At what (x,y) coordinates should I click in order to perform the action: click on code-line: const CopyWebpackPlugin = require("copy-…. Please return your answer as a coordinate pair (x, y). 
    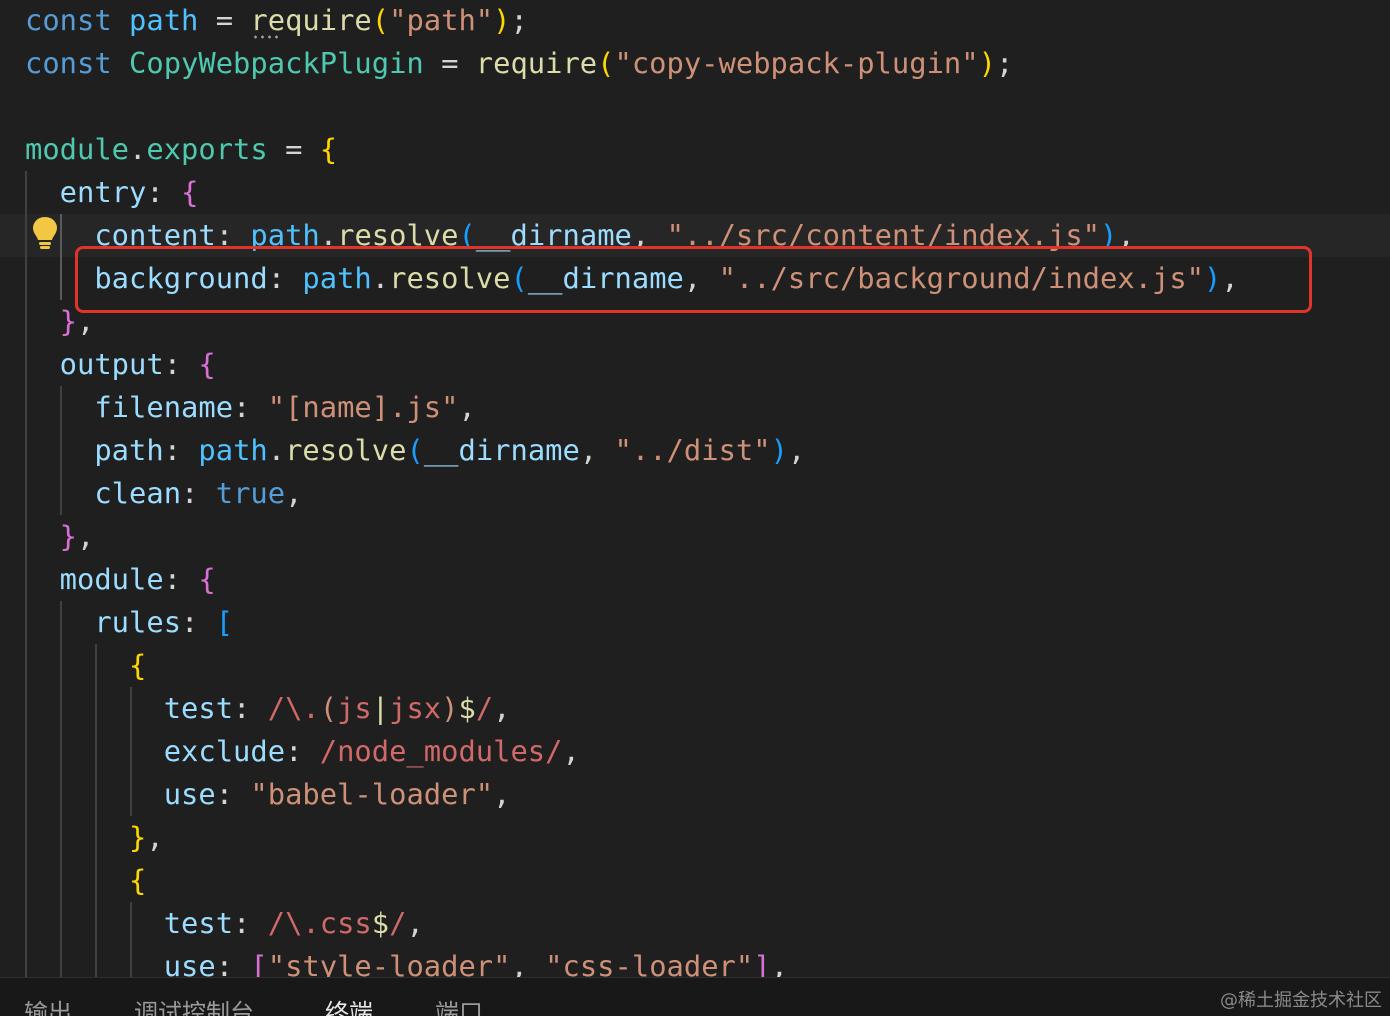
    Looking at the image, I should click on (695, 63).